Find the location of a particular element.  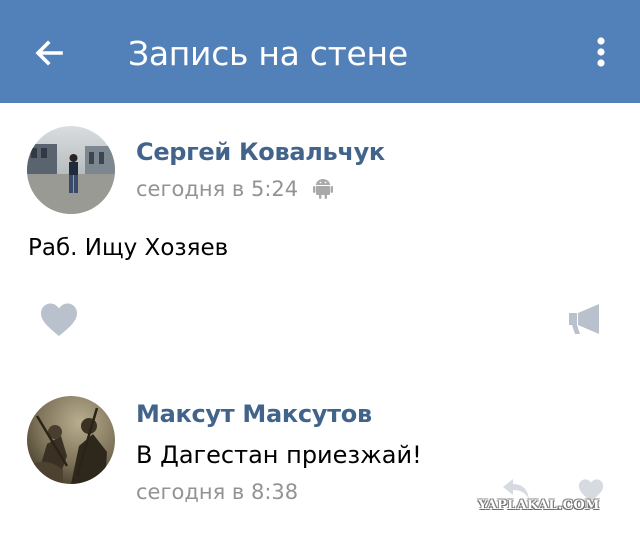

comment-text: В Дагестан приезжай! is located at coordinates (279, 455).